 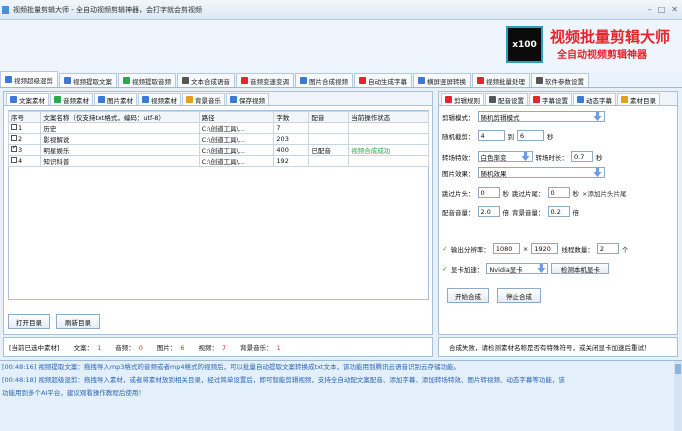 What do you see at coordinates (147, 80) in the screenshot?
I see `main-tab-3: 视频提取音频` at bounding box center [147, 80].